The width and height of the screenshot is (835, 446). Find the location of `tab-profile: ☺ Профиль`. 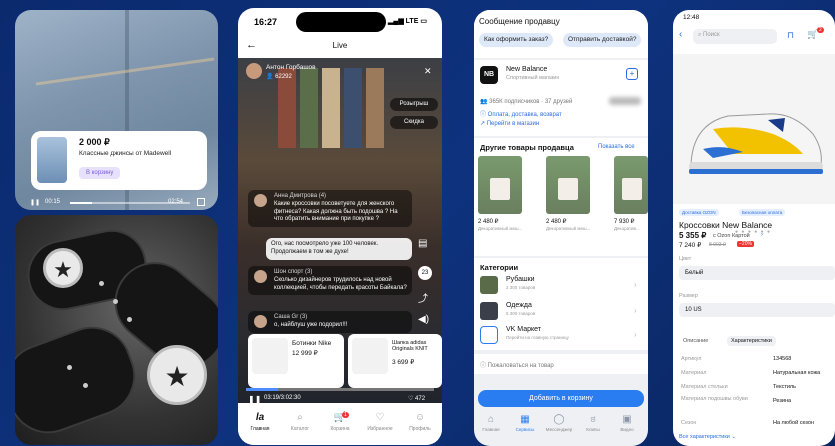

tab-profile: ☺ Профиль is located at coordinates (420, 422).